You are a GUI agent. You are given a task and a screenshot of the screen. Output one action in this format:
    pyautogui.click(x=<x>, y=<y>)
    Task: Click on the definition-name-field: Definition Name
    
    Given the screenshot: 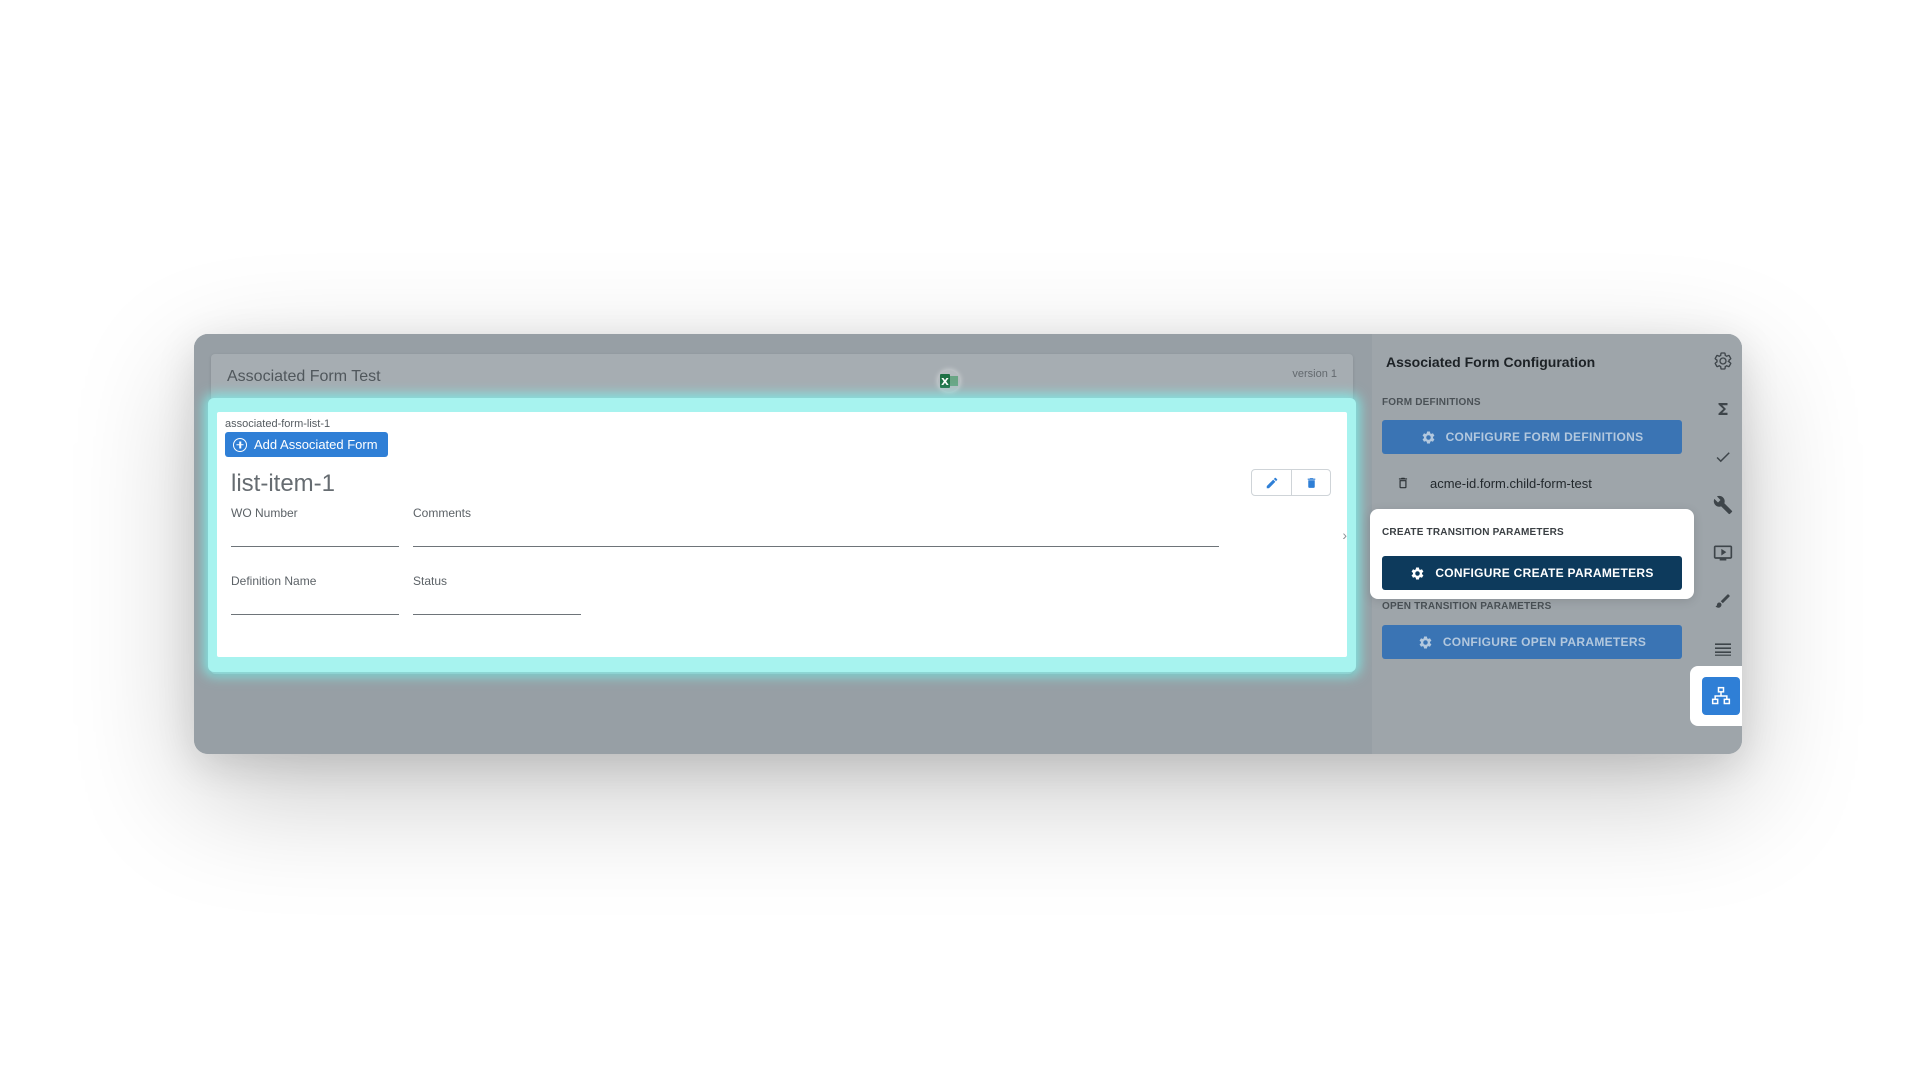 What is the action you would take?
    pyautogui.click(x=315, y=594)
    